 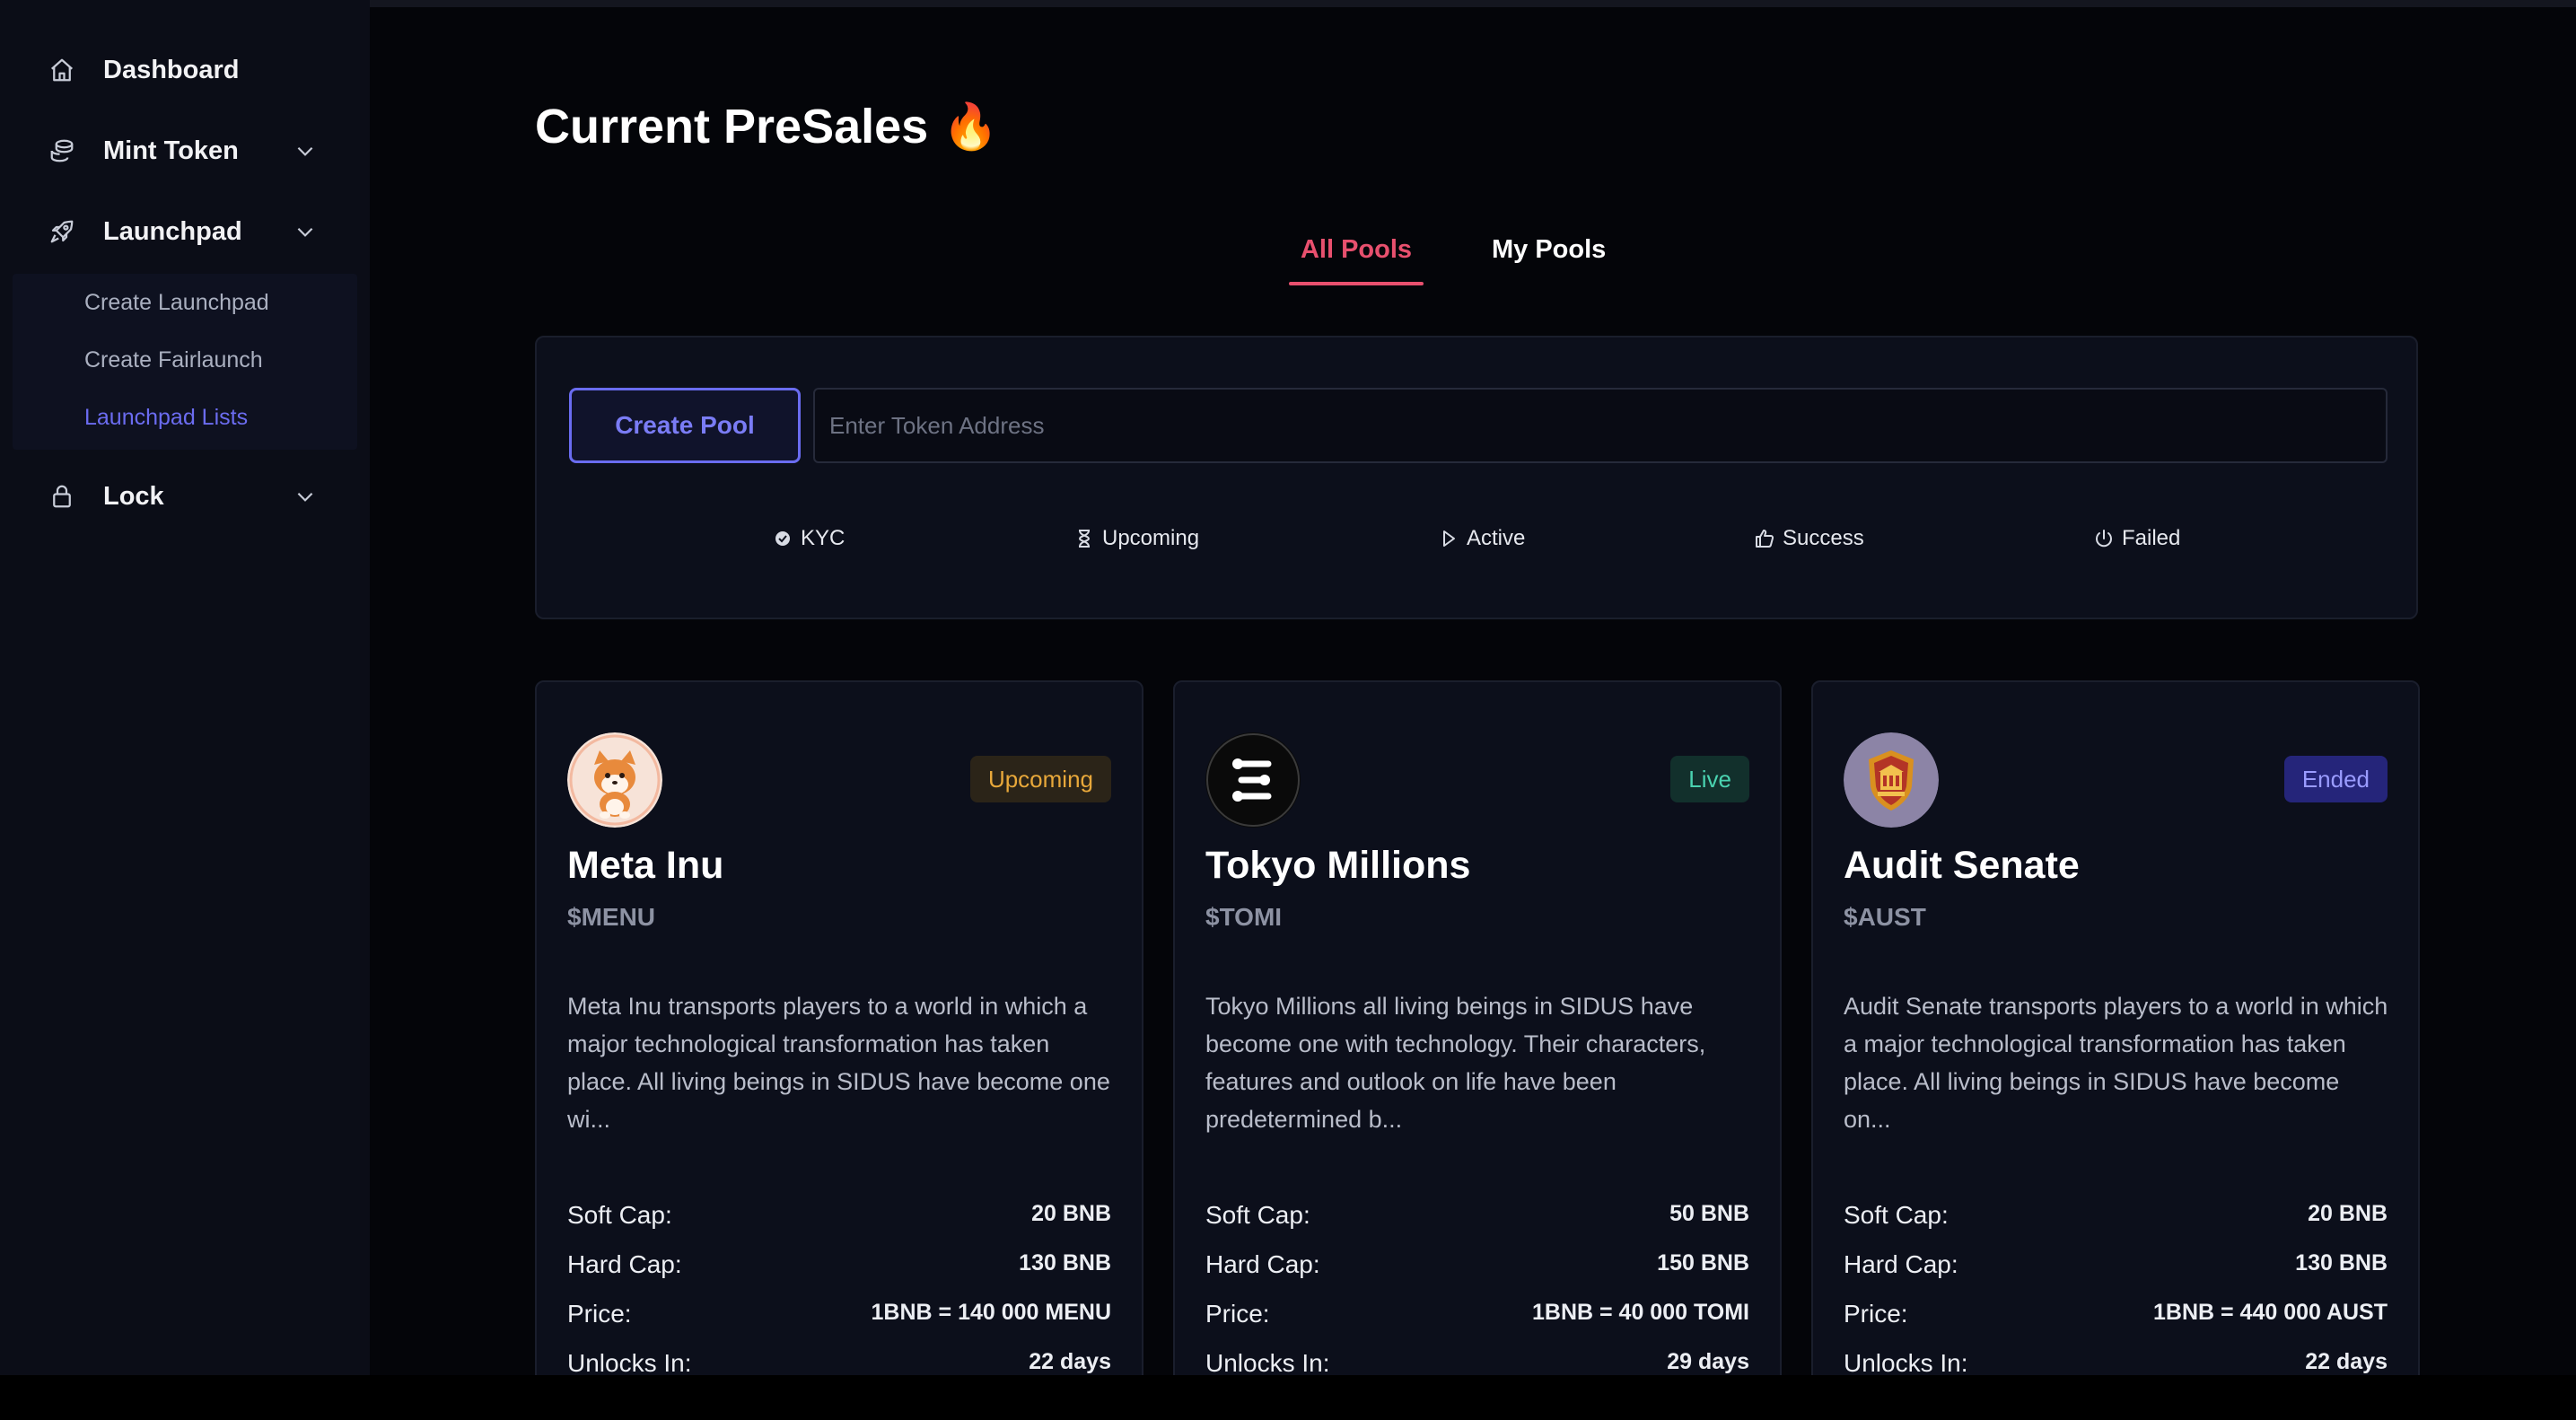 I want to click on rocket-icon, so click(x=62, y=231).